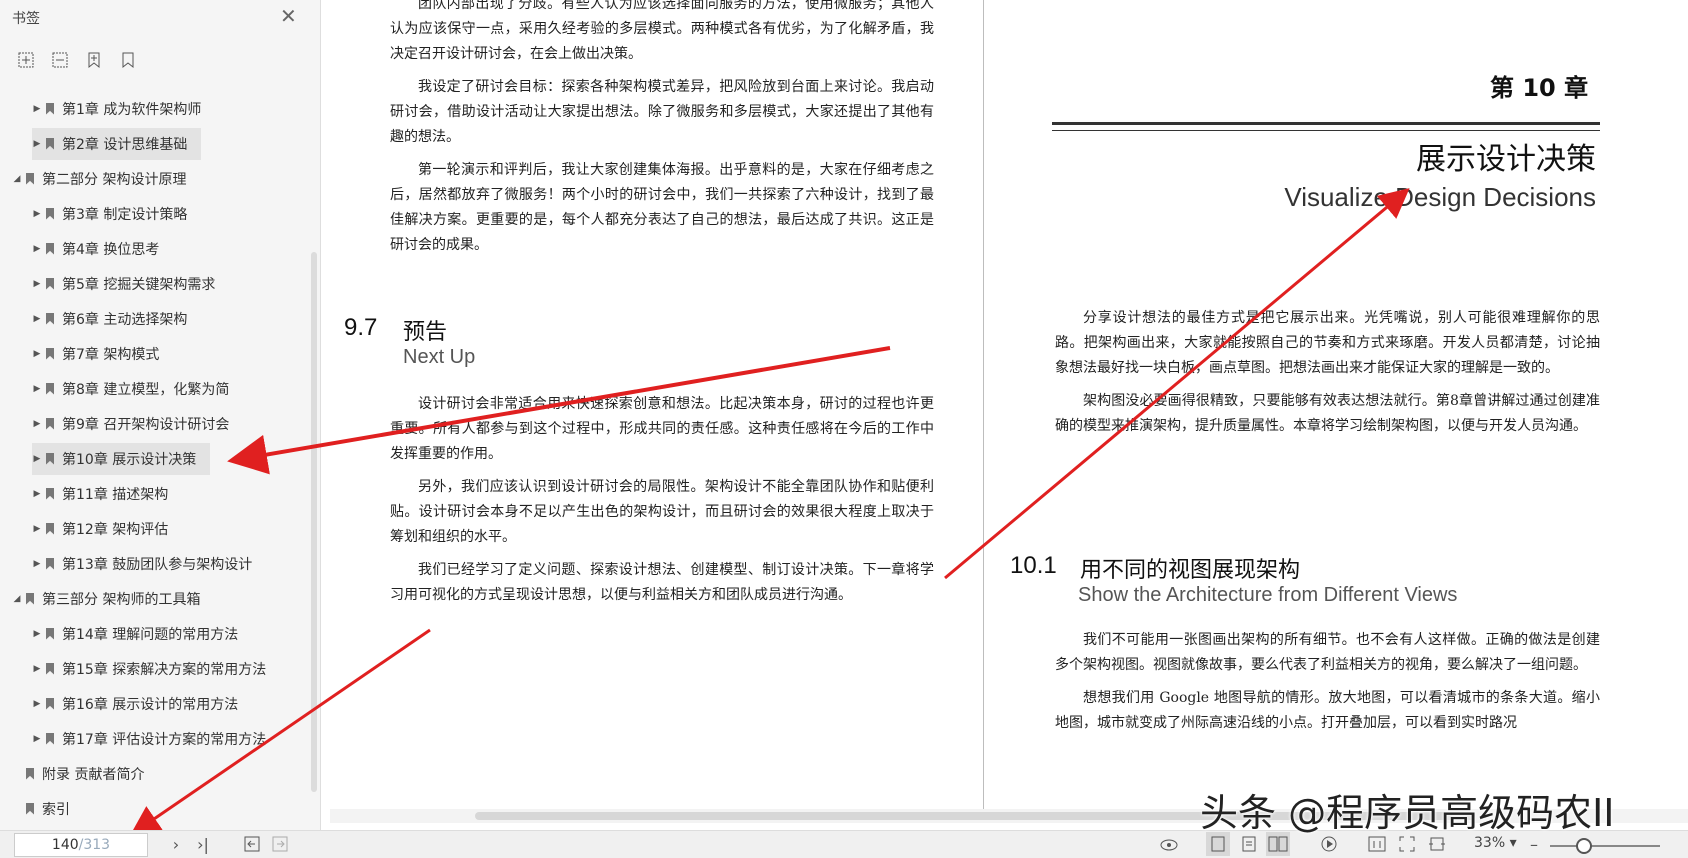  What do you see at coordinates (176, 844) in the screenshot?
I see `next-page-icon: ›` at bounding box center [176, 844].